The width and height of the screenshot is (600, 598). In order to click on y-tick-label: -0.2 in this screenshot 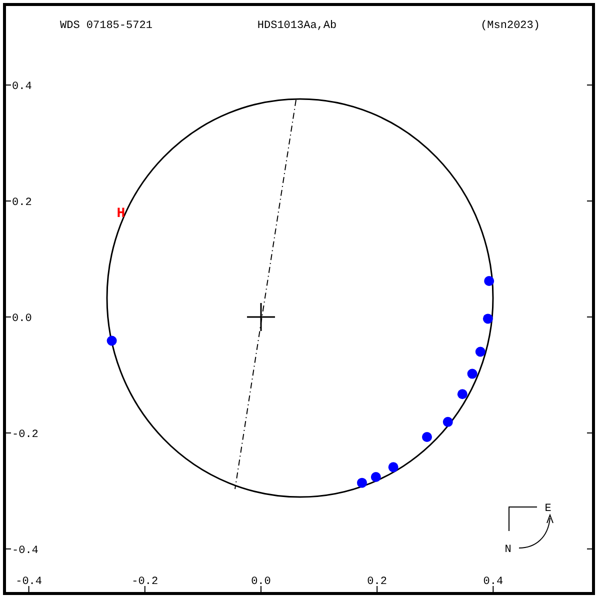, I will do `click(25, 434)`.